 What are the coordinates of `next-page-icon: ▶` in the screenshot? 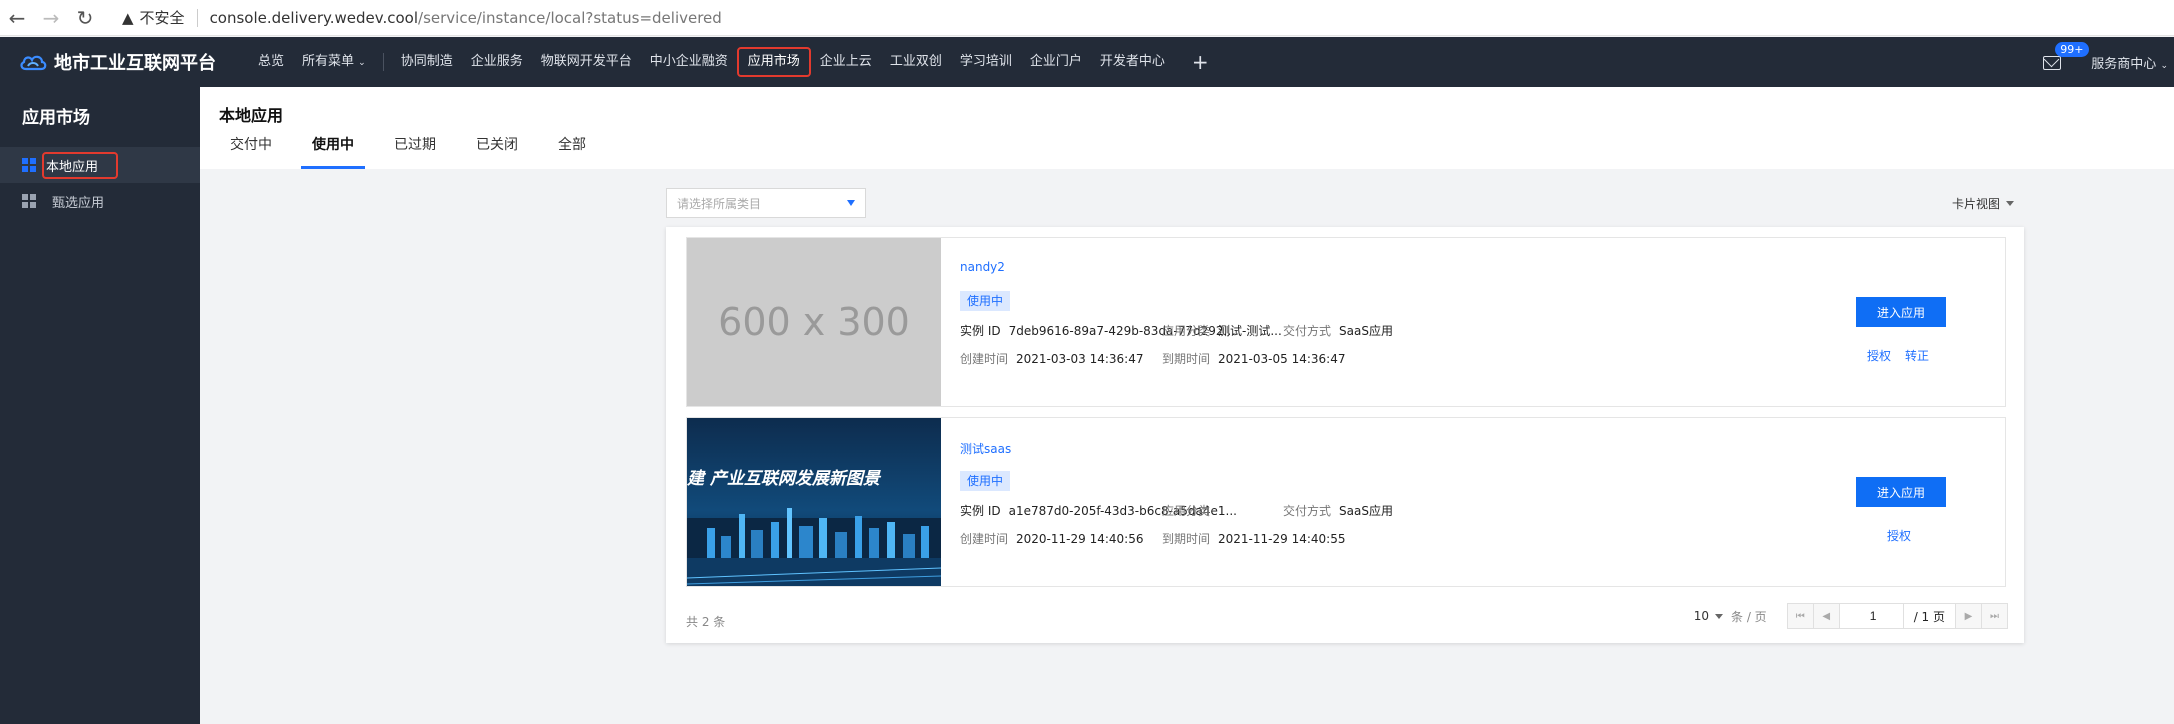 It's located at (1968, 616).